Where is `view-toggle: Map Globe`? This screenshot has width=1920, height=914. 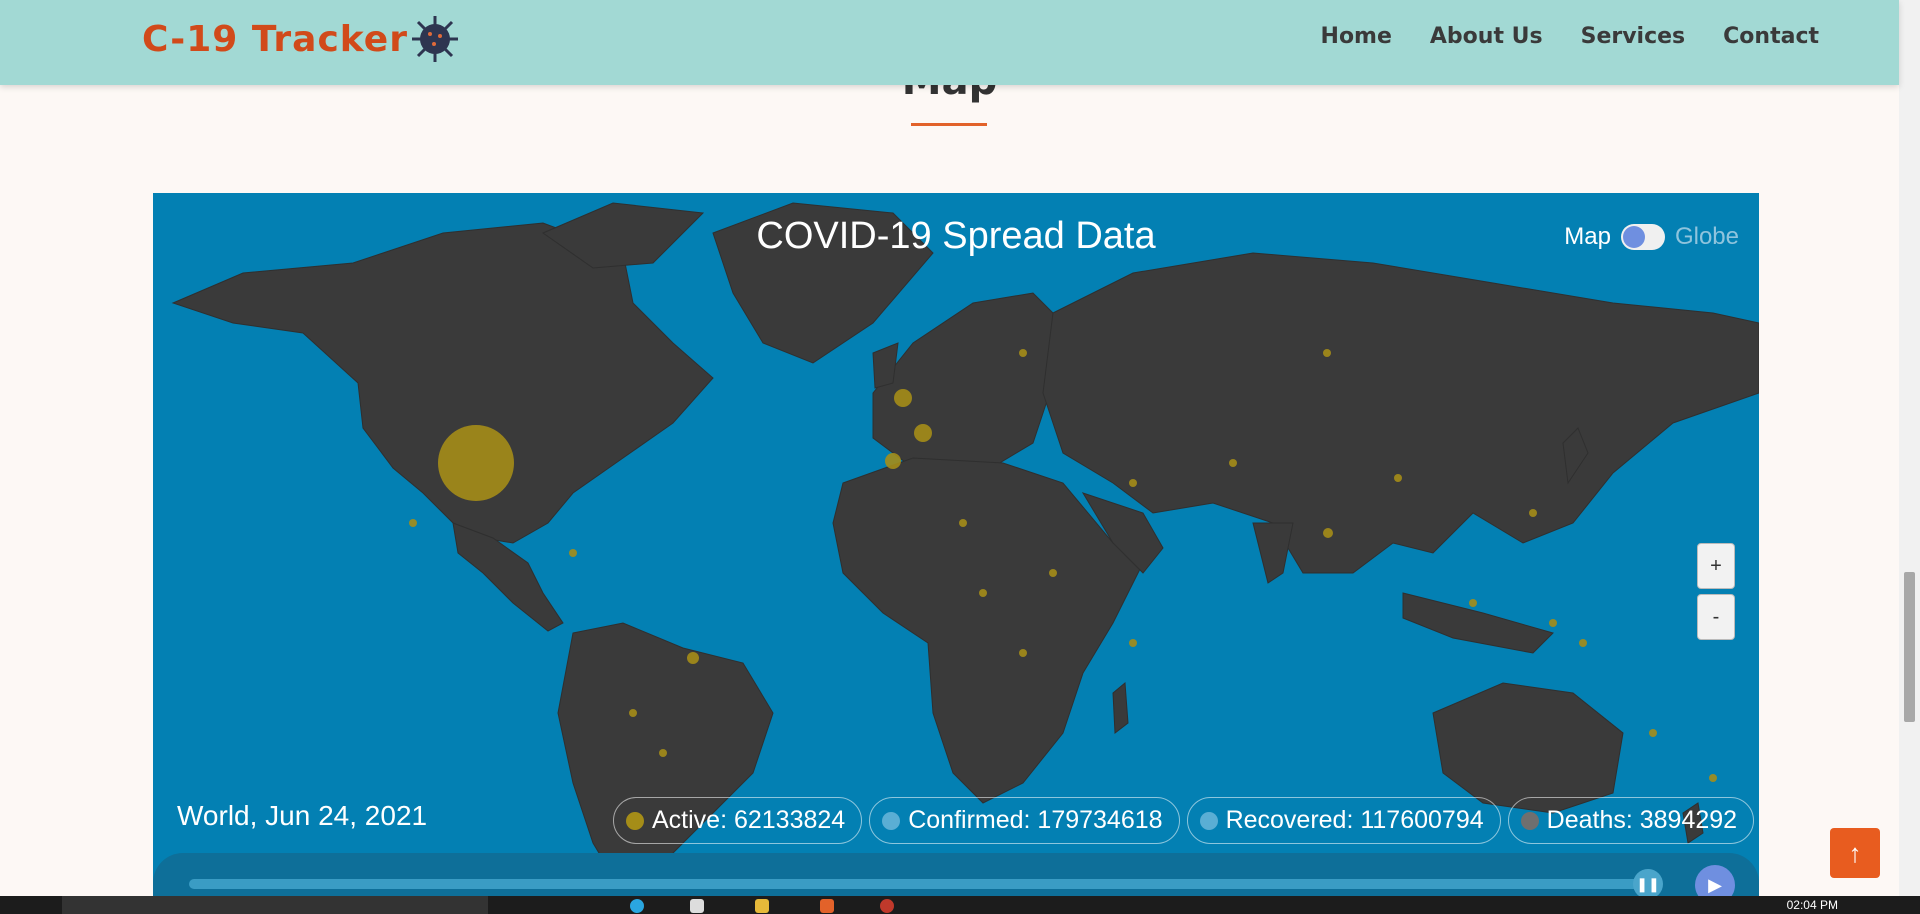 view-toggle: Map Globe is located at coordinates (1651, 237).